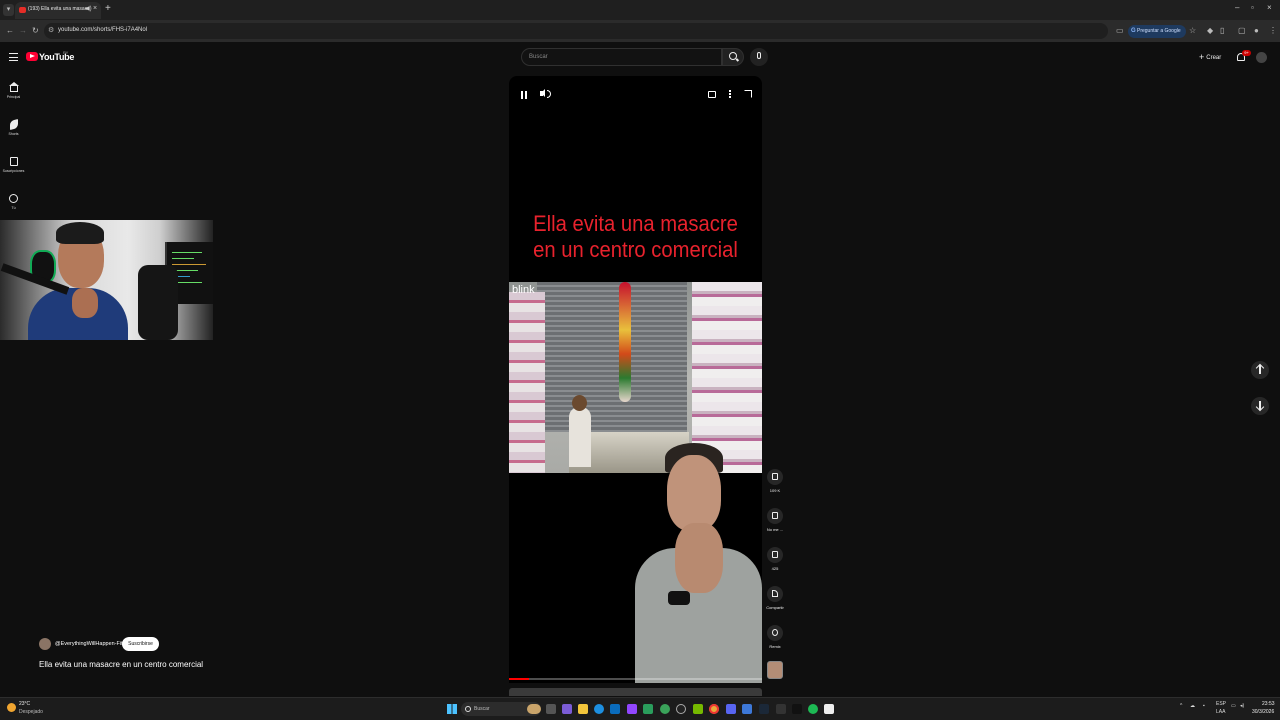 The height and width of the screenshot is (720, 1280). What do you see at coordinates (524, 95) in the screenshot?
I see `pause-icon` at bounding box center [524, 95].